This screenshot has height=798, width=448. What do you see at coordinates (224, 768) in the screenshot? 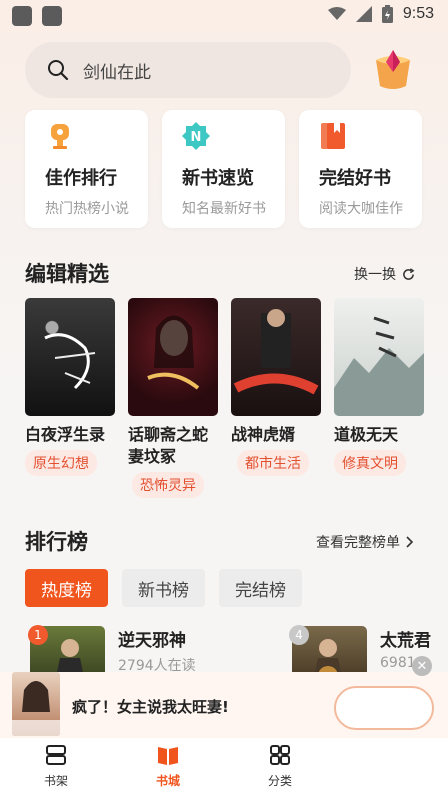
I see `bottom-nav: 书架 书城 分类` at bounding box center [224, 768].